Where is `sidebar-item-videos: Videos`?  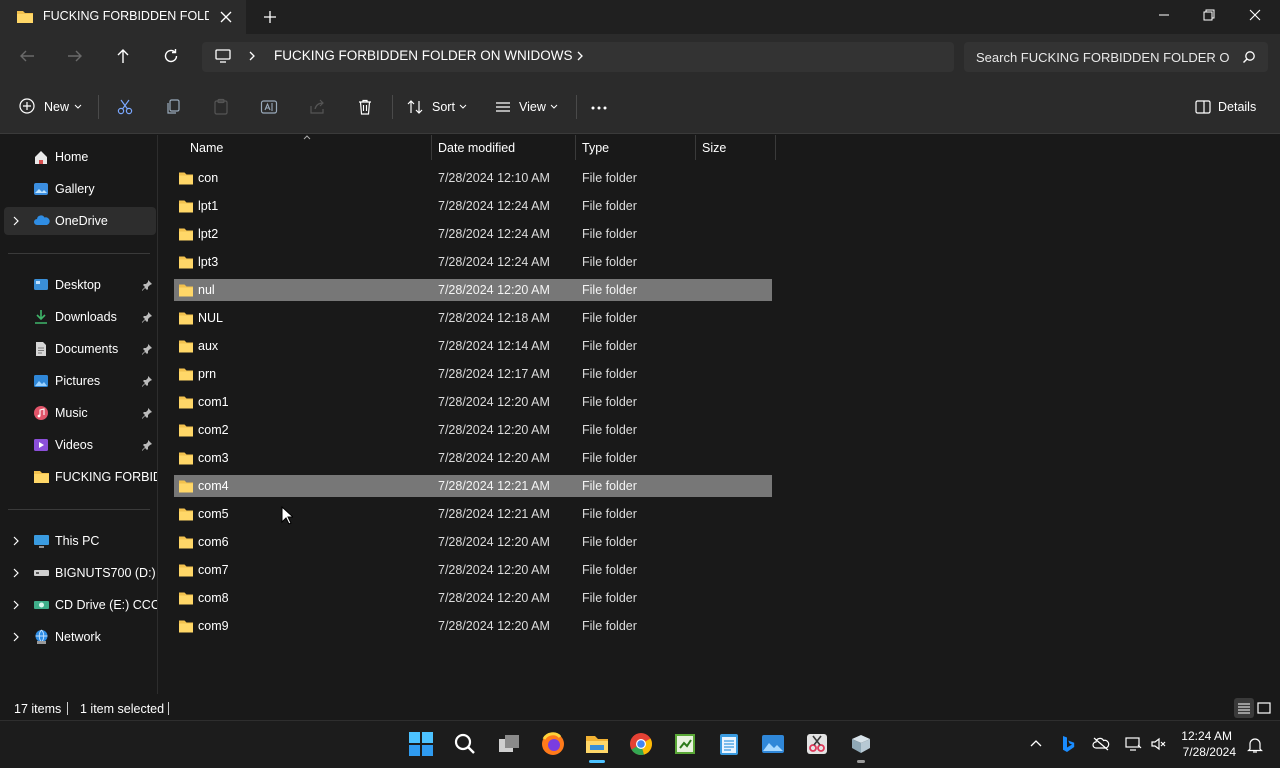
sidebar-item-videos: Videos is located at coordinates (79, 445).